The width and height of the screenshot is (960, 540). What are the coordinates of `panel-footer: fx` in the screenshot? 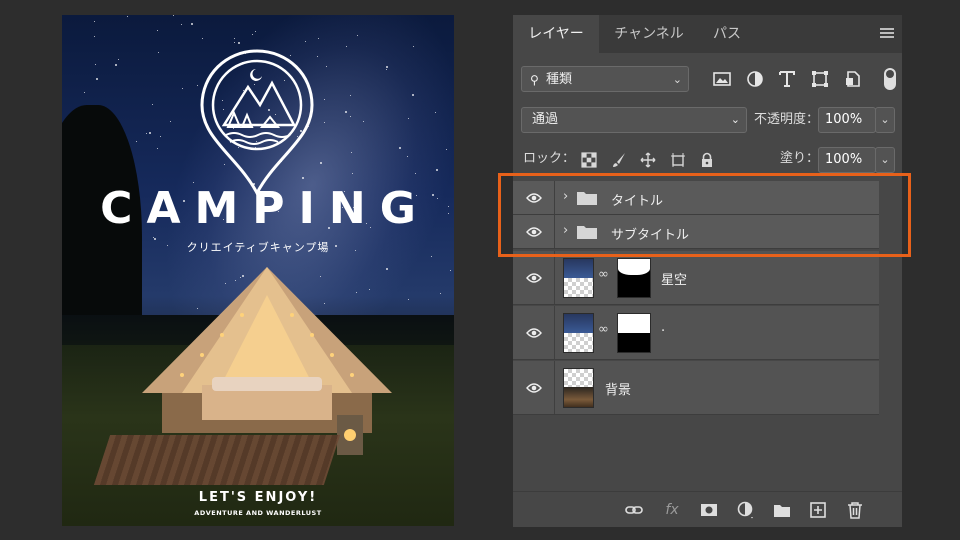 It's located at (707, 509).